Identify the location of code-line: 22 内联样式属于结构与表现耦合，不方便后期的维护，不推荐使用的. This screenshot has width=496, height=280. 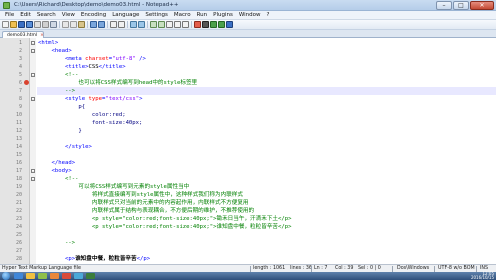
(248, 211).